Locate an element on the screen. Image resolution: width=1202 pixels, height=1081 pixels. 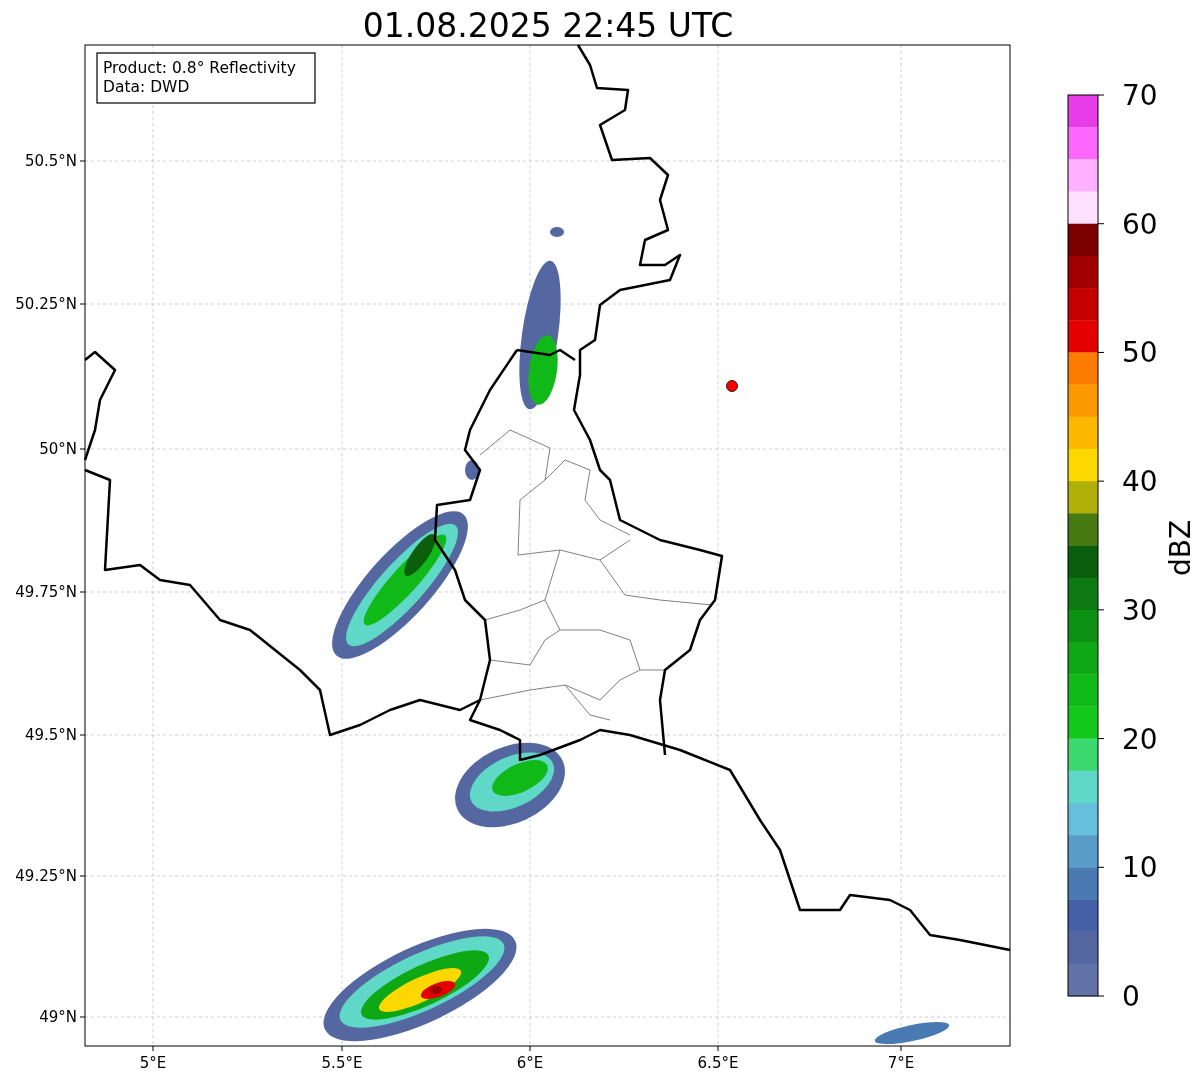
location-dot is located at coordinates (732, 386).